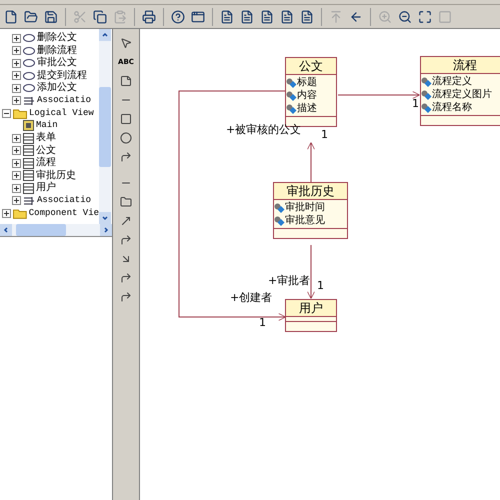 The image size is (500, 500). What do you see at coordinates (100, 17) in the screenshot?
I see `copy-icon` at bounding box center [100, 17].